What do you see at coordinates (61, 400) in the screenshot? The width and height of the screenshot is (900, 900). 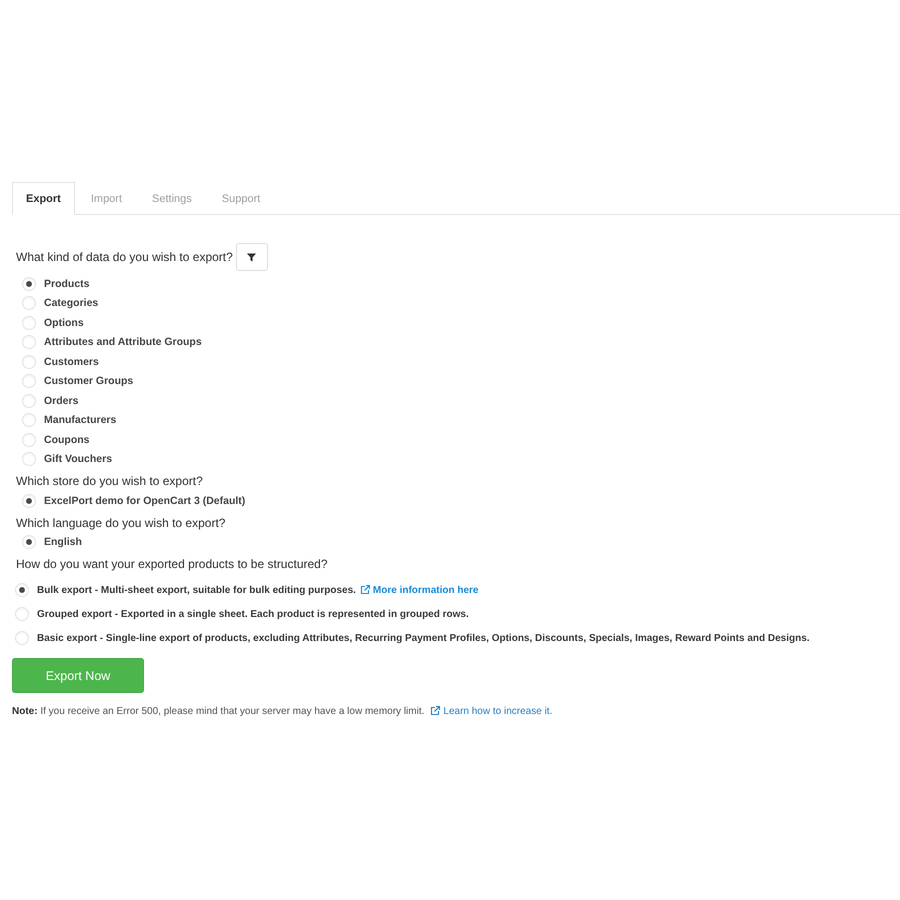 I see `option-label: Orders` at bounding box center [61, 400].